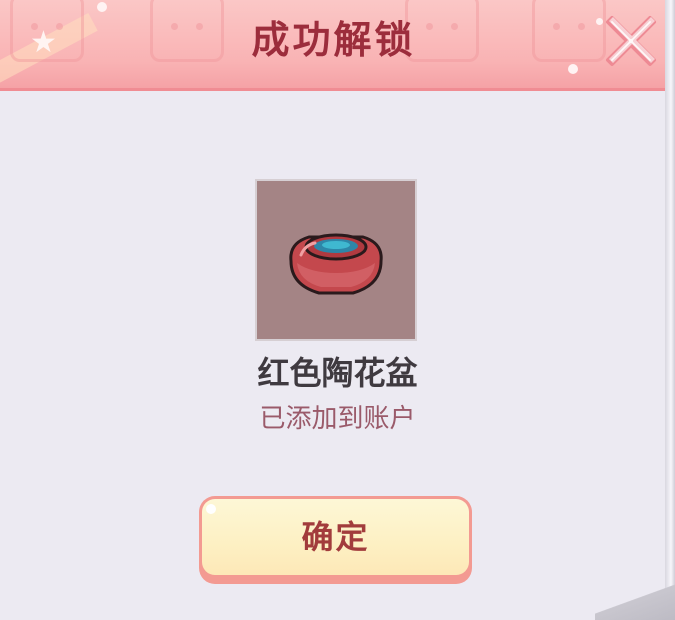 Image resolution: width=675 pixels, height=620 pixels. What do you see at coordinates (211, 509) in the screenshot?
I see `button-sparkle-dot` at bounding box center [211, 509].